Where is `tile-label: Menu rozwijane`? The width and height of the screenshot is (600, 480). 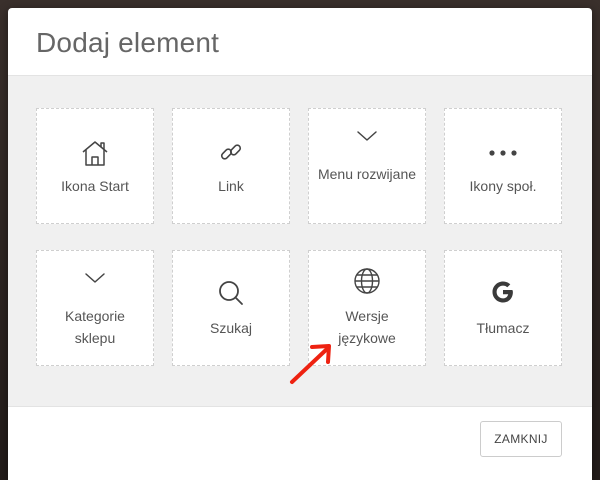 tile-label: Menu rozwijane is located at coordinates (367, 174).